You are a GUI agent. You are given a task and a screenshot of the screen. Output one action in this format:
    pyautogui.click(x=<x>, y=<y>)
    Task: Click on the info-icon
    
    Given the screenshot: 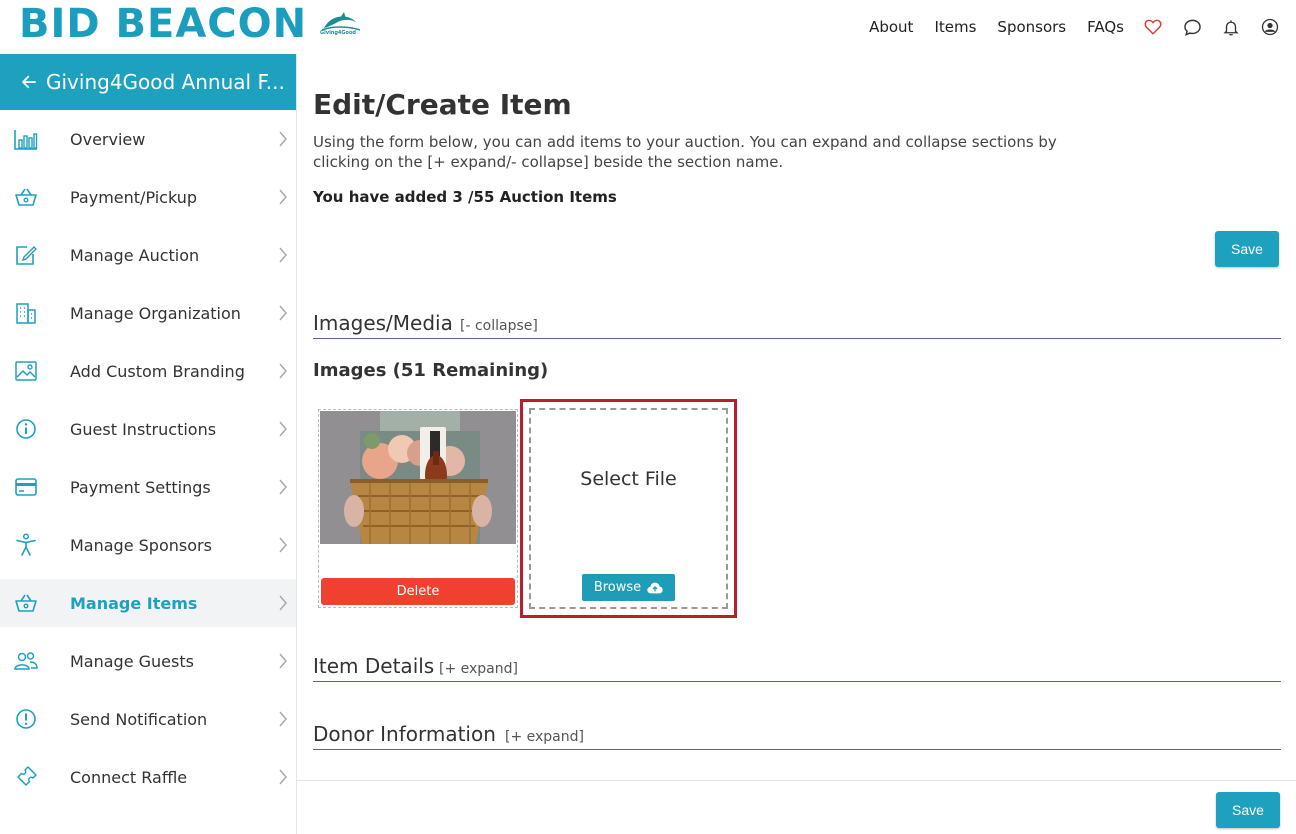 What is the action you would take?
    pyautogui.click(x=26, y=429)
    